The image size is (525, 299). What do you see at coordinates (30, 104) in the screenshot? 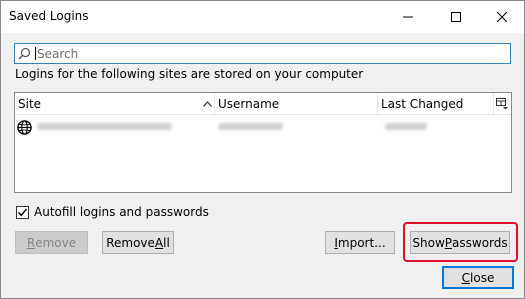
I see `column-label-site: Site` at bounding box center [30, 104].